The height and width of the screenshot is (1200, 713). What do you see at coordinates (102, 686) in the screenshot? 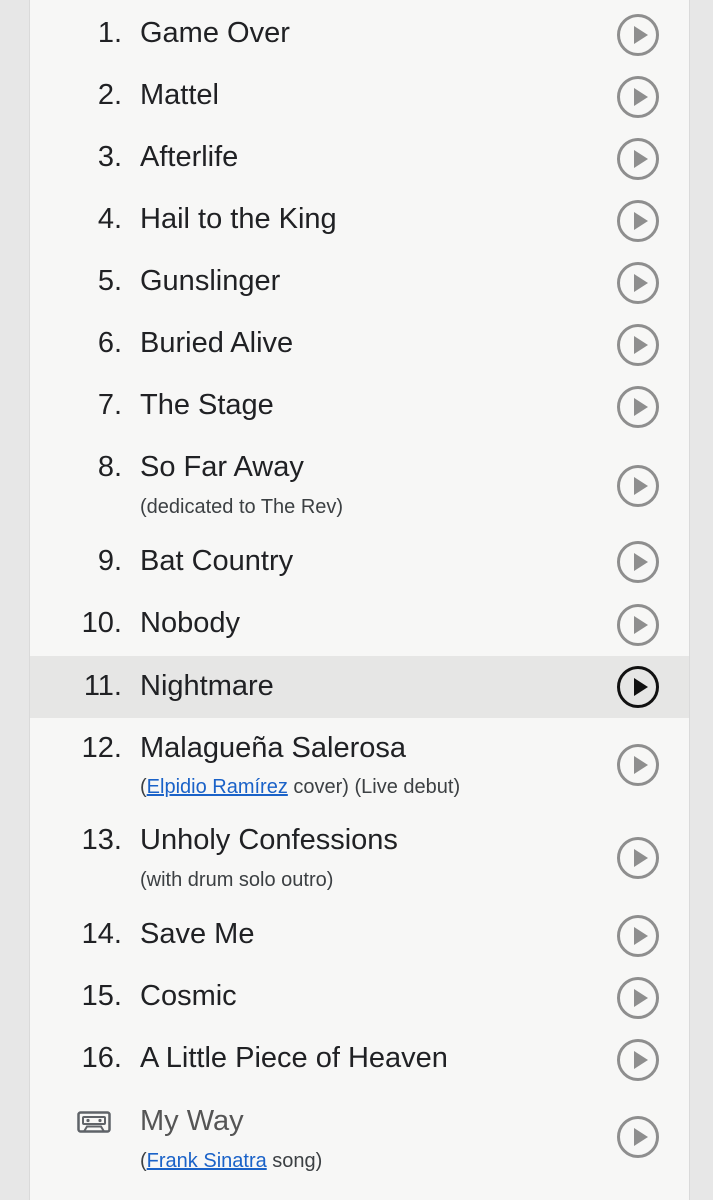
I see `track-number: 11.` at bounding box center [102, 686].